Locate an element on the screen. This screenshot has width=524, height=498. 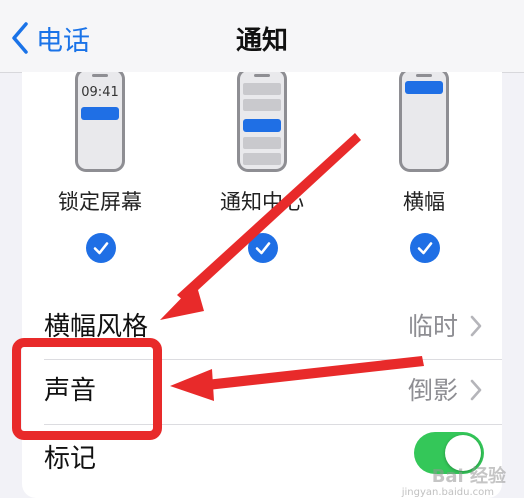
page-title: 通知 is located at coordinates (261, 41).